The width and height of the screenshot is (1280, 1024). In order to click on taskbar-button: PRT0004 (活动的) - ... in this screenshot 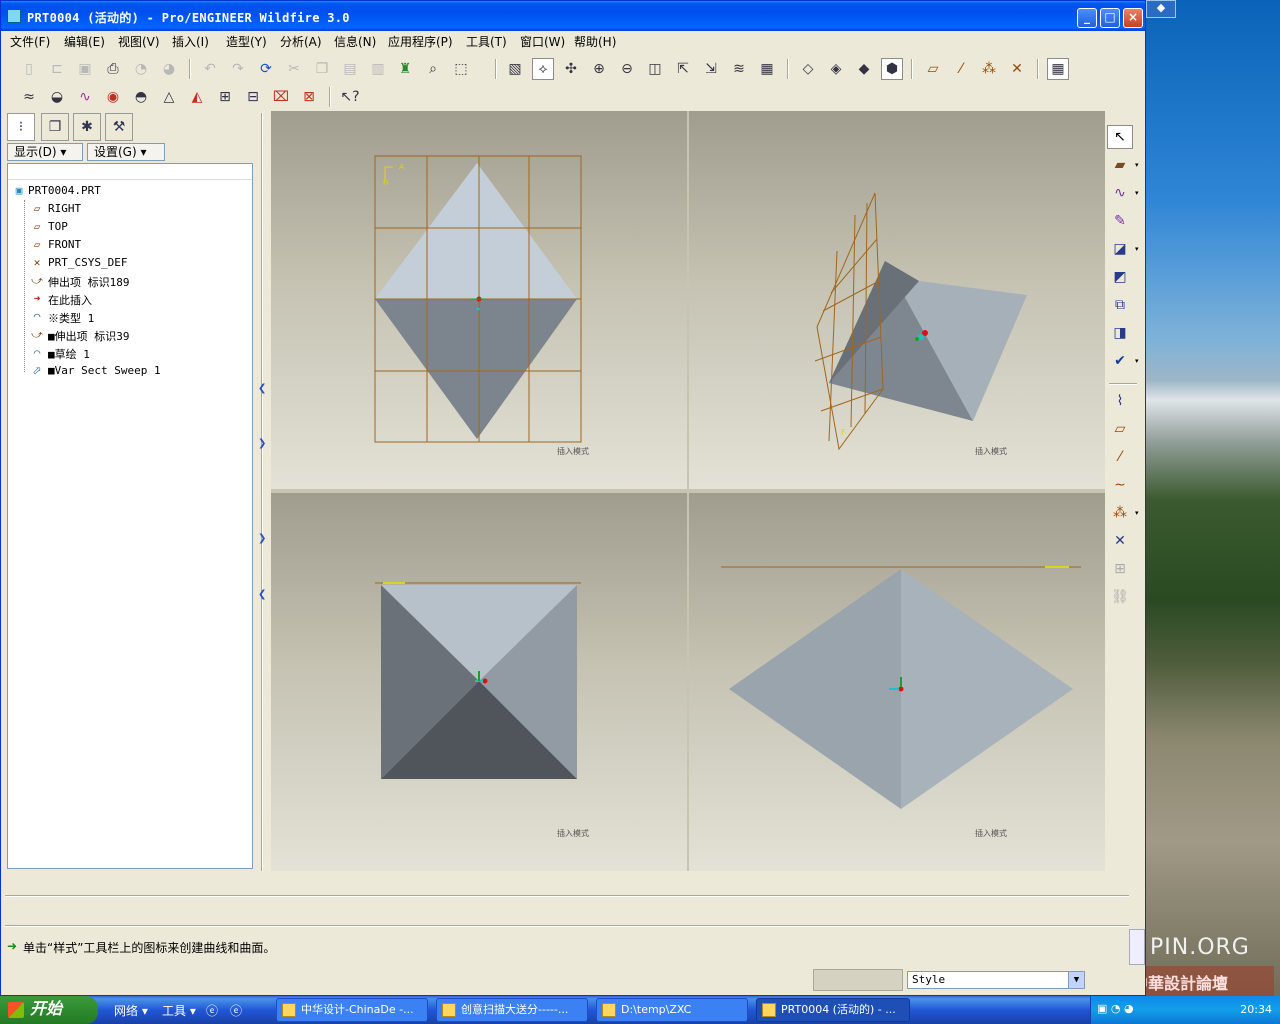, I will do `click(833, 1010)`.